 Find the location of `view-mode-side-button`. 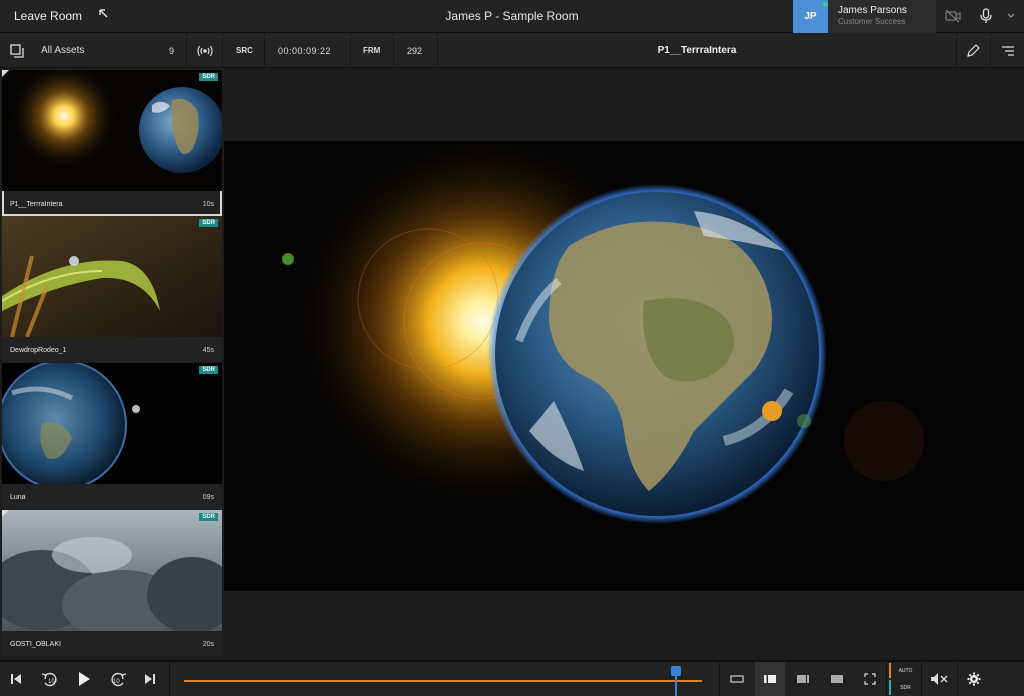

view-mode-side-button is located at coordinates (803, 679).